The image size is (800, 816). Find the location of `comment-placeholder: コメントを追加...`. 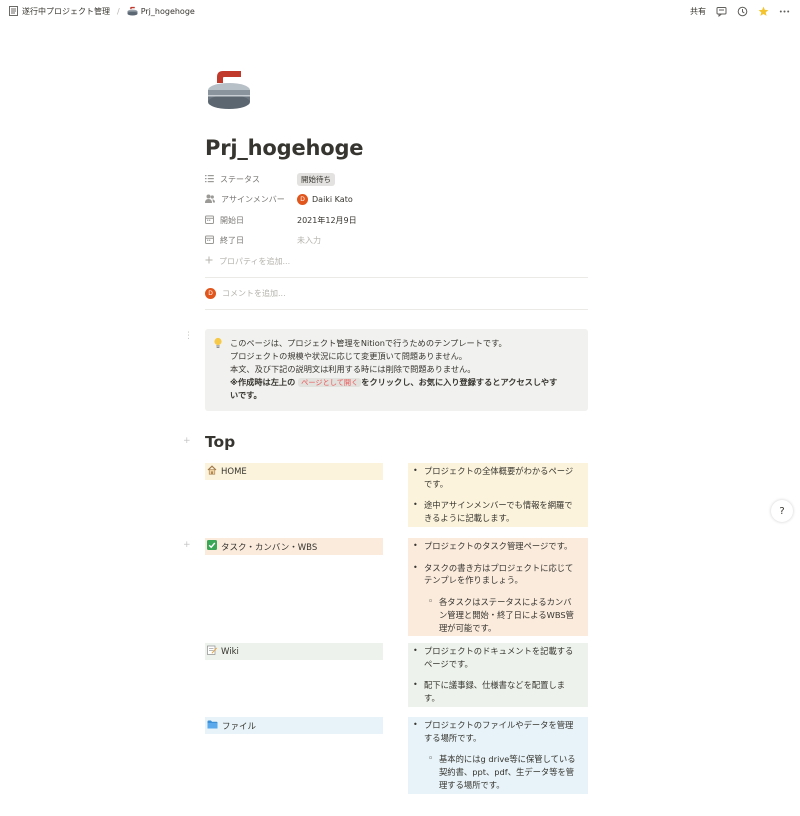

comment-placeholder: コメントを追加... is located at coordinates (254, 293).